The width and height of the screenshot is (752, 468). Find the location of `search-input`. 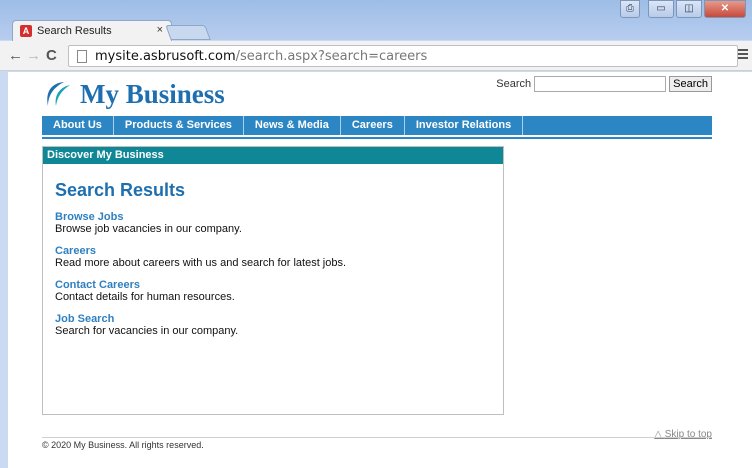

search-input is located at coordinates (600, 84).